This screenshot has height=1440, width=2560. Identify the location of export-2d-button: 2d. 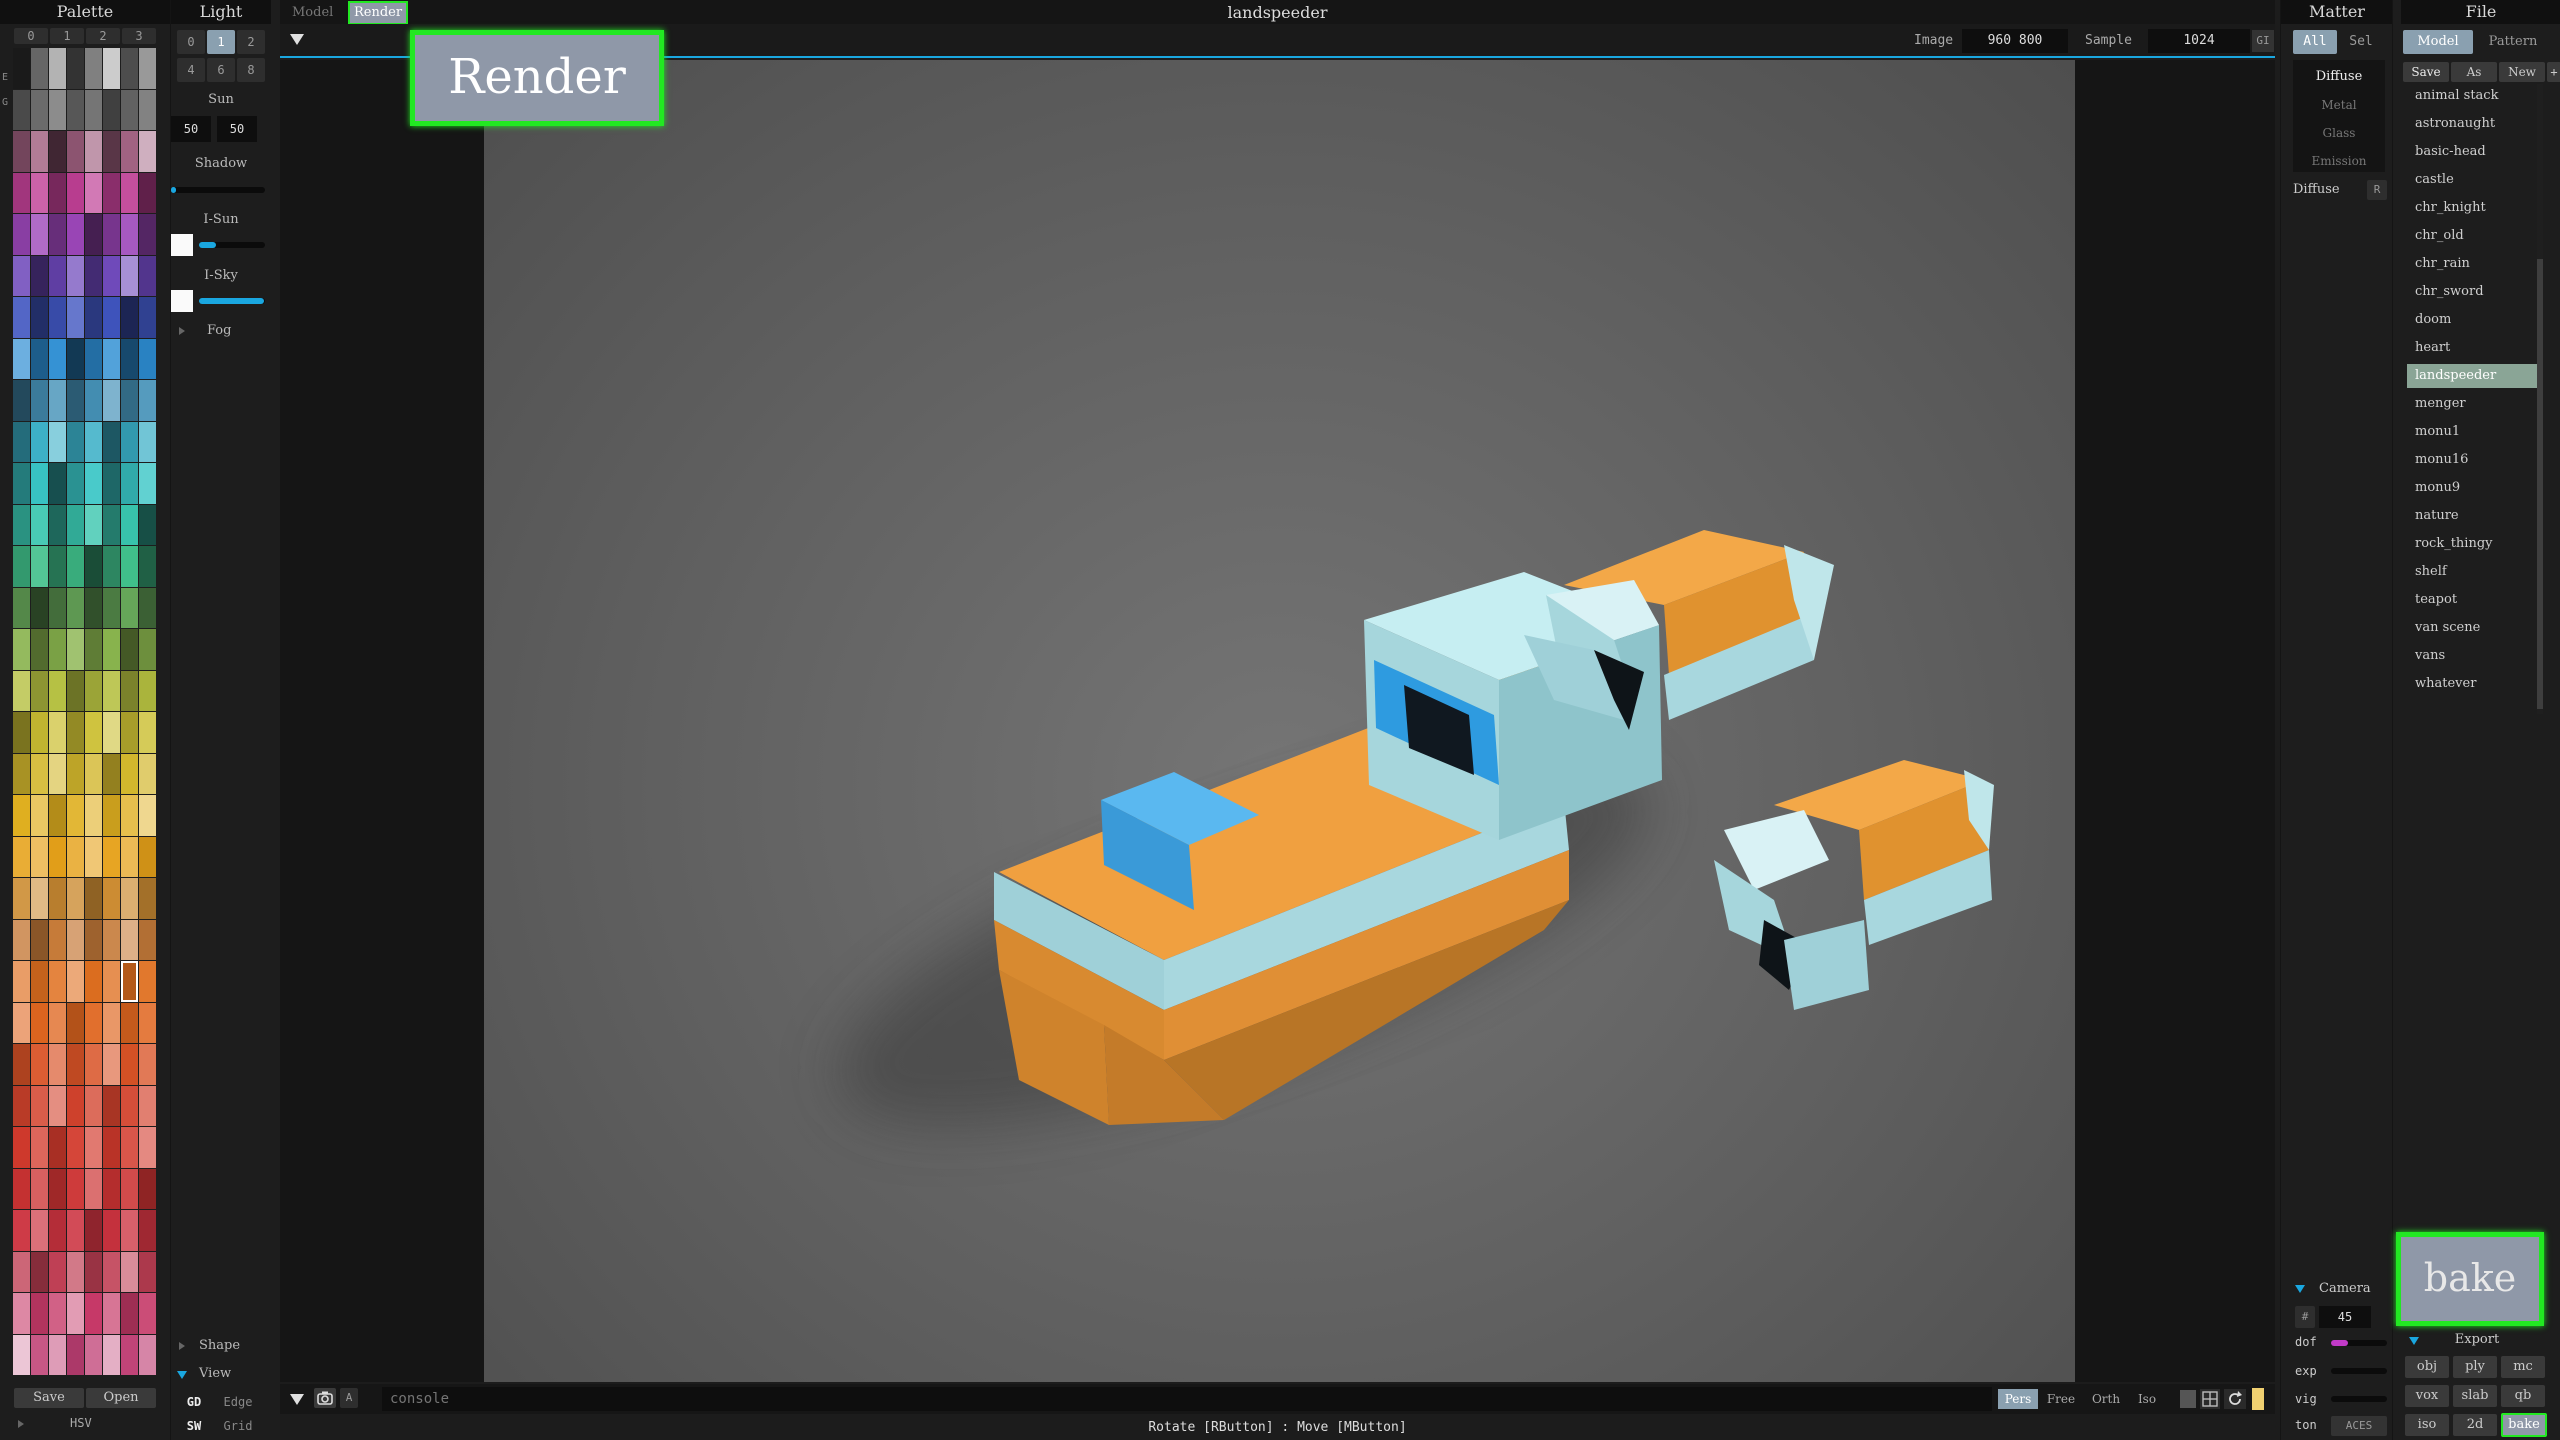
(2475, 1425).